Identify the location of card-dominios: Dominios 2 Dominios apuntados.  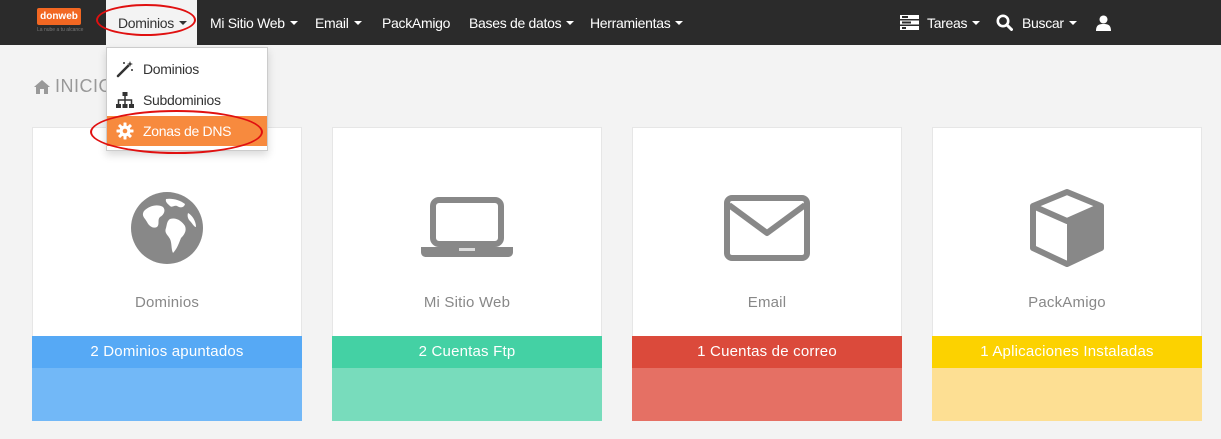
(167, 274).